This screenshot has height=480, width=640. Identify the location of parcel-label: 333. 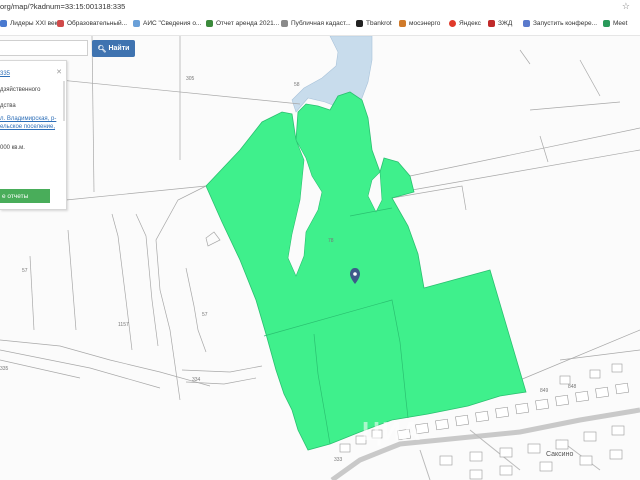
(338, 460).